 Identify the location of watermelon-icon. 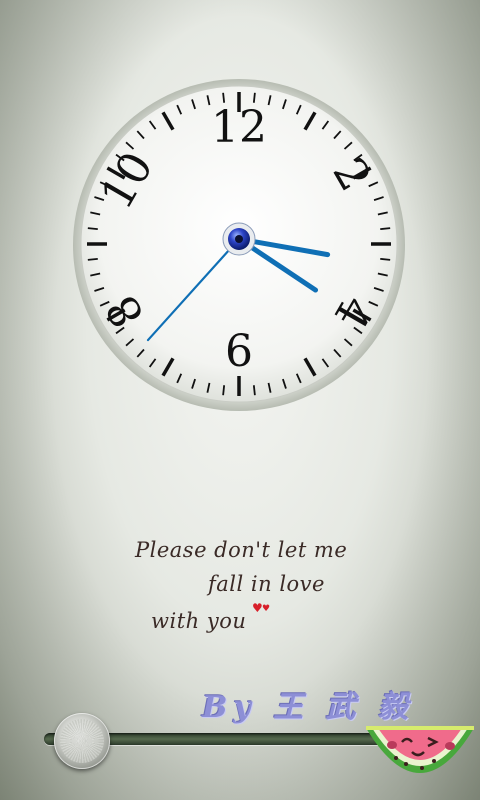
(420, 750).